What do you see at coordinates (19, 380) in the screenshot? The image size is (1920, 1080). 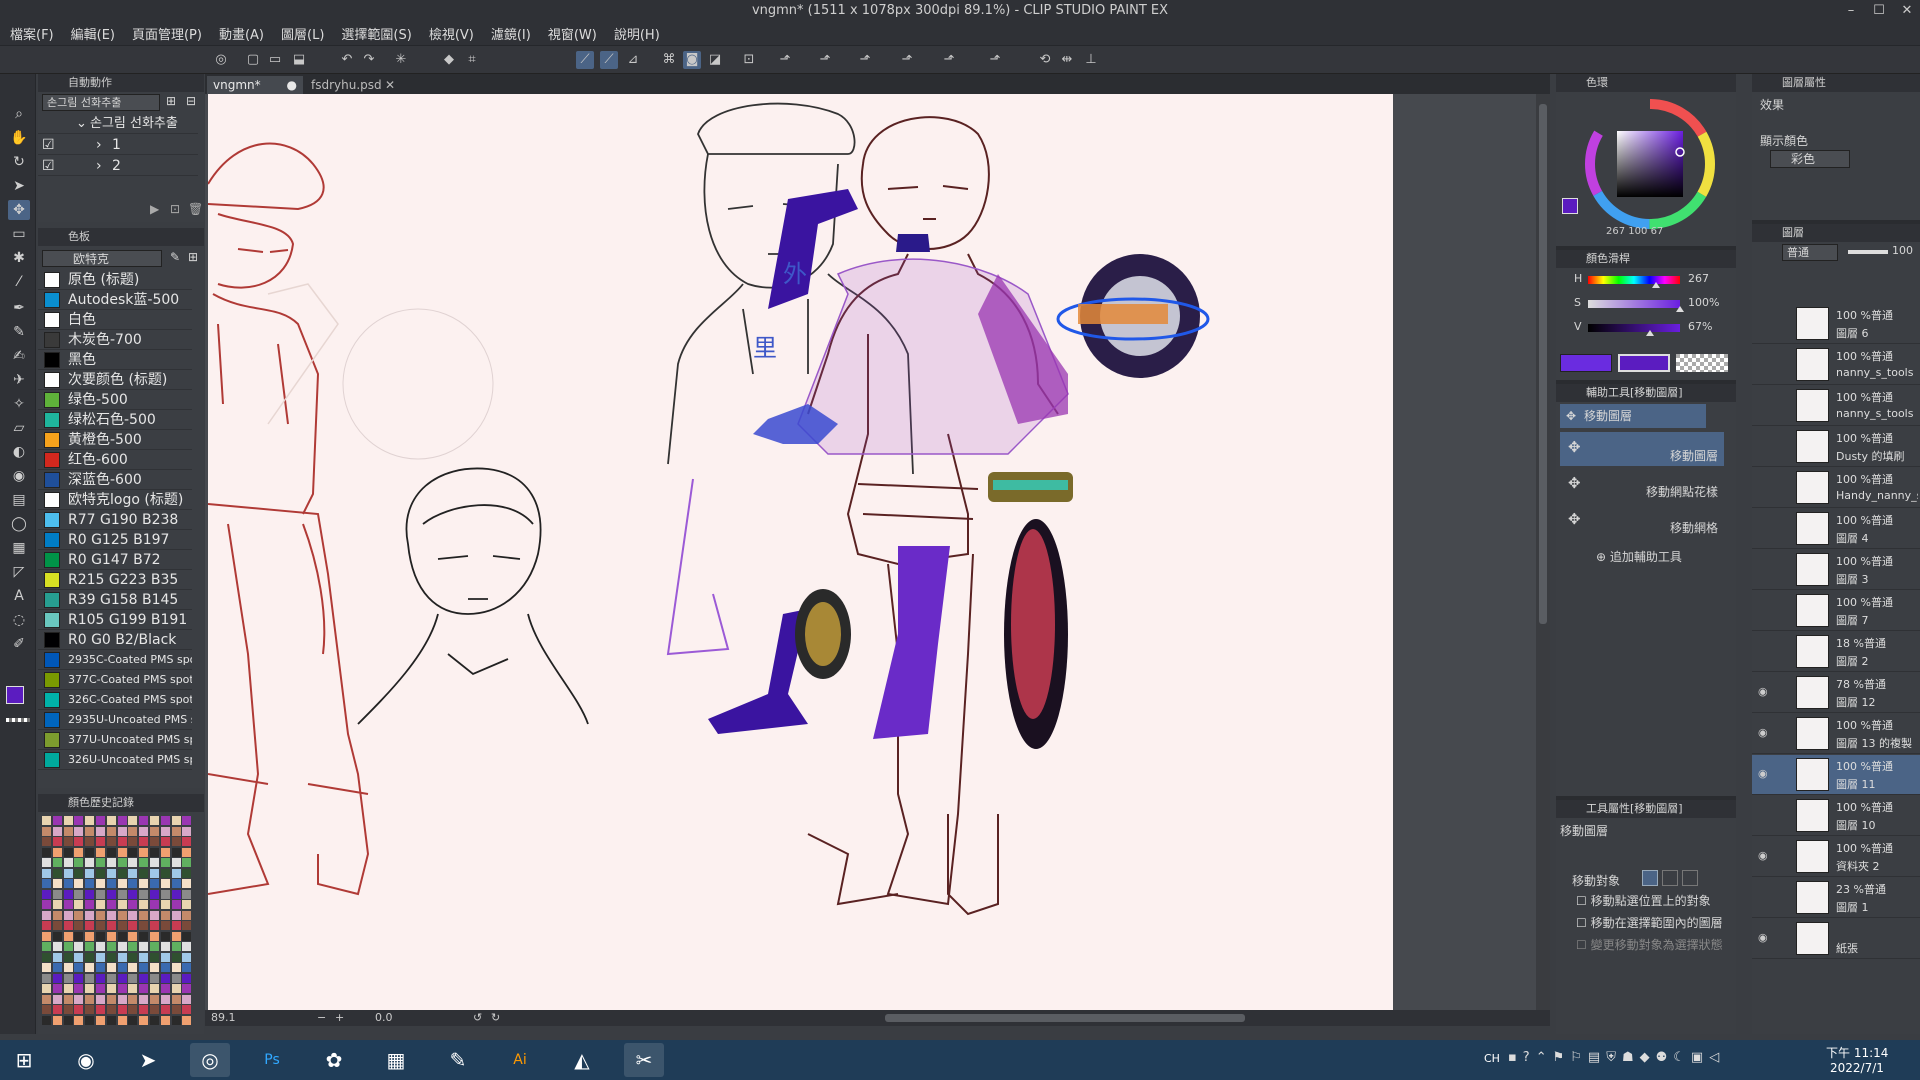 I see `airbrush-icon: ✈` at bounding box center [19, 380].